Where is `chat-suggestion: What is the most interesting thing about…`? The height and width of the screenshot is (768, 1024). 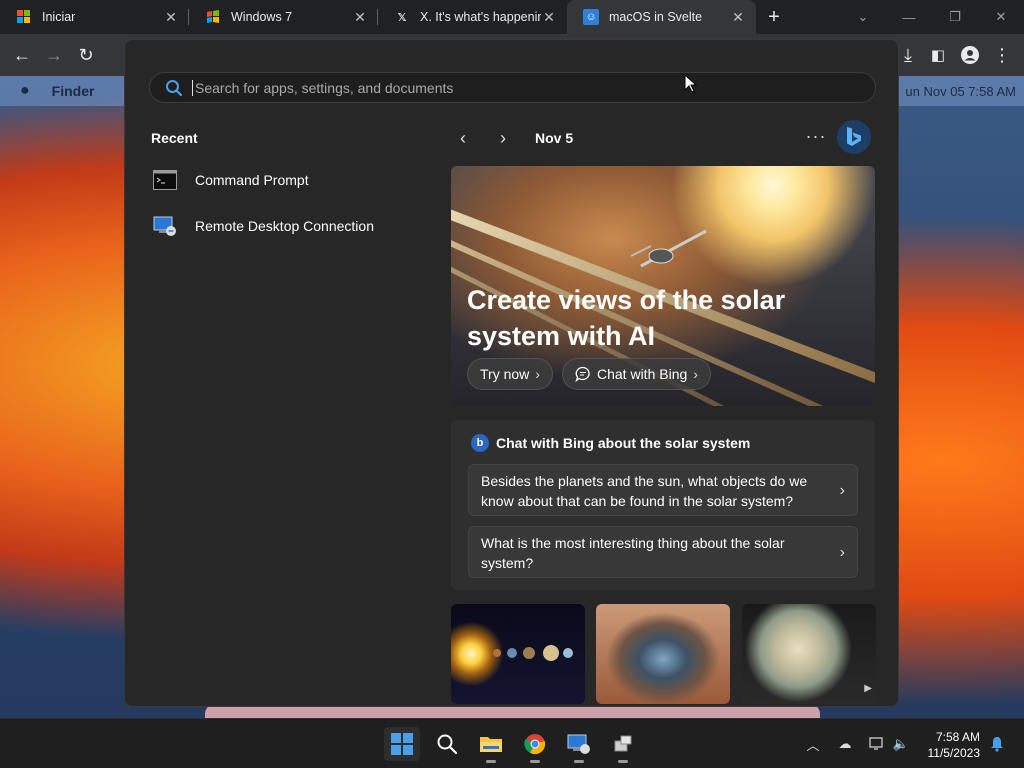
chat-suggestion: What is the most interesting thing about… is located at coordinates (663, 552).